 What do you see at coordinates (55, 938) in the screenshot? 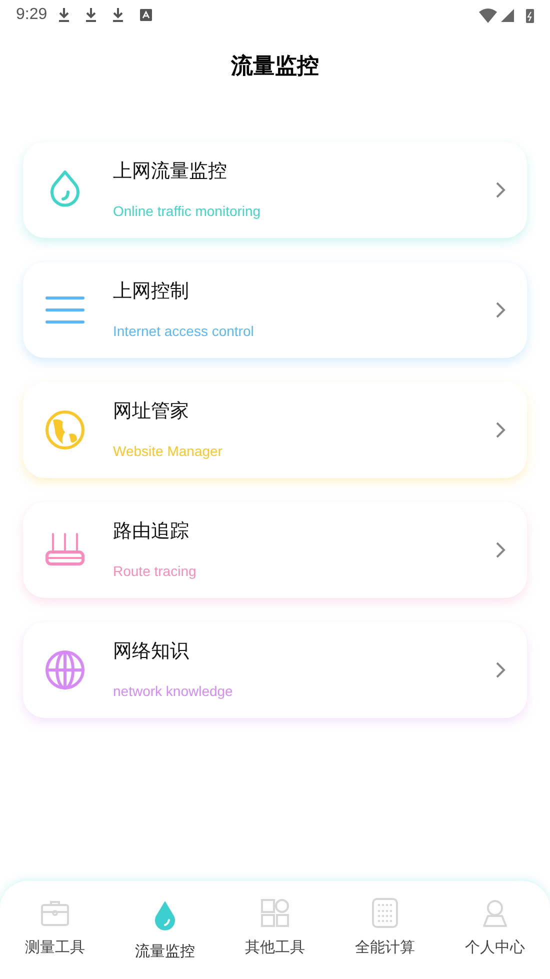
I see `nav-tab: 测量工具` at bounding box center [55, 938].